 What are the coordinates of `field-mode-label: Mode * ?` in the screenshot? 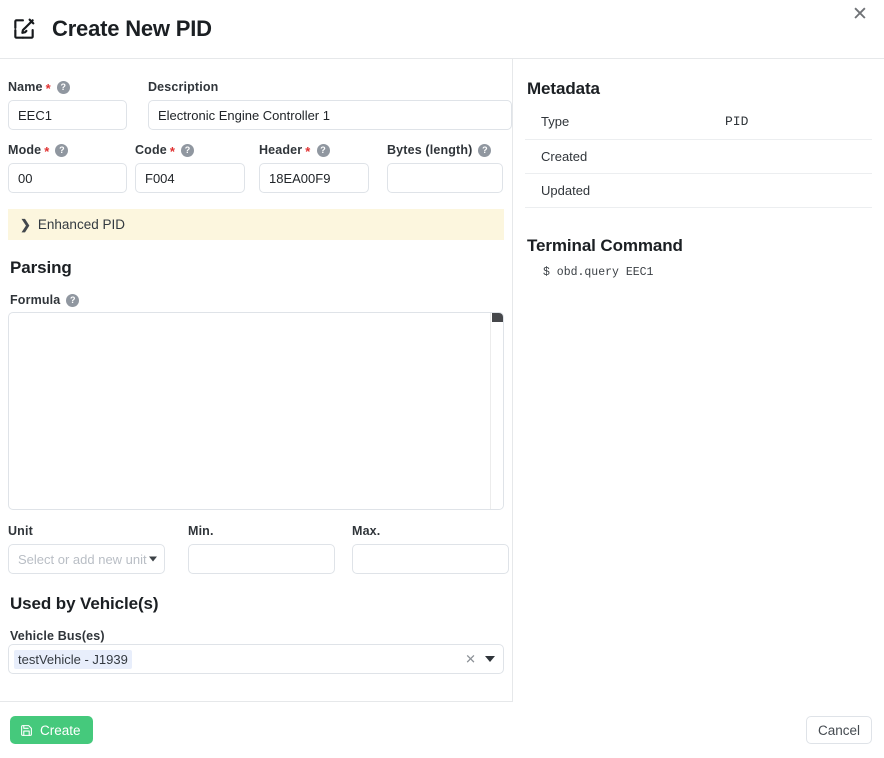 It's located at (67, 150).